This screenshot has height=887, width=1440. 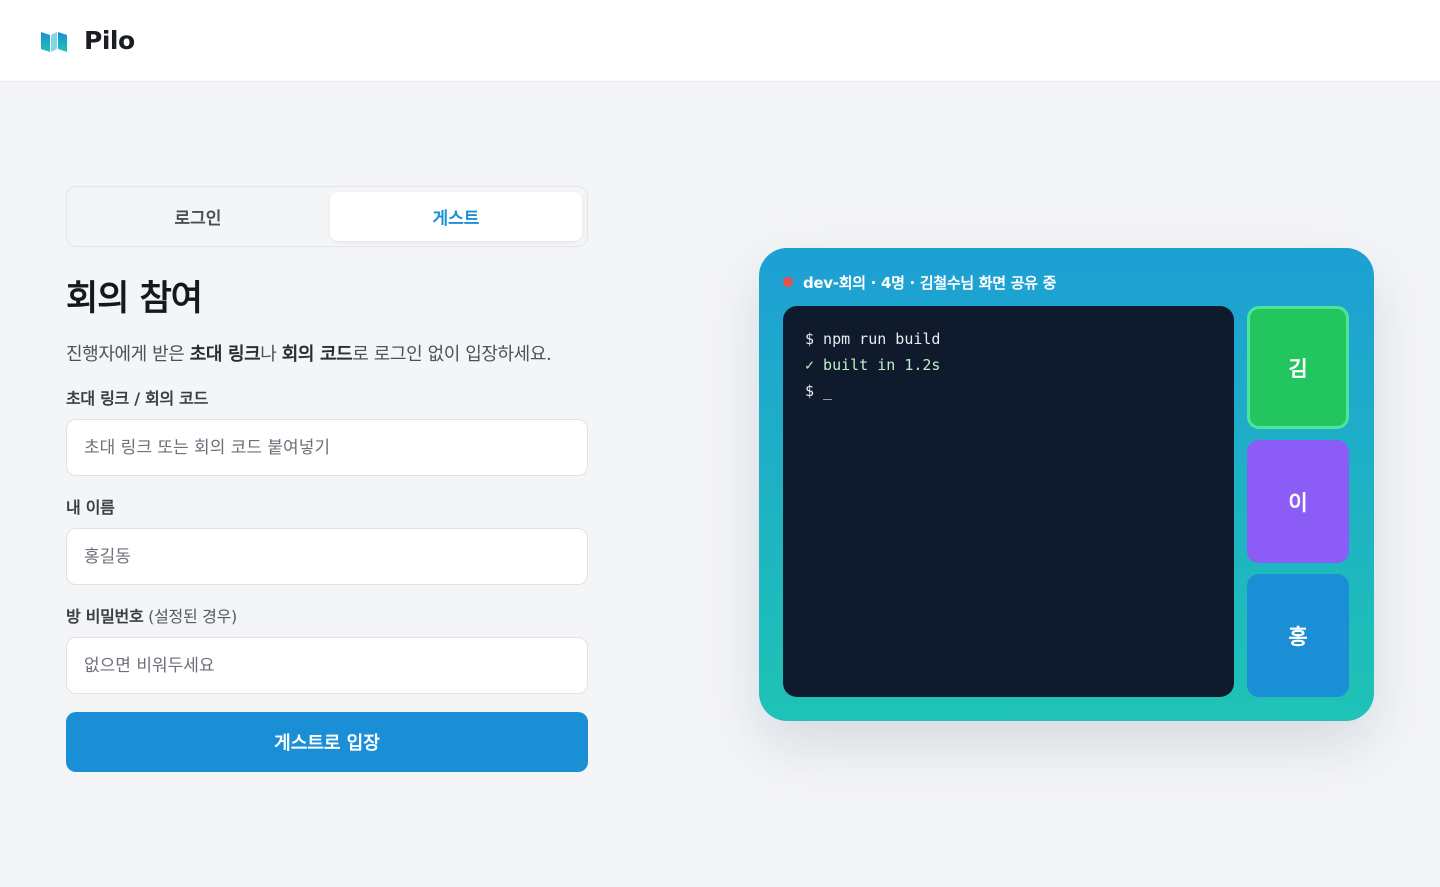 I want to click on participant-initial: 이, so click(x=1298, y=502).